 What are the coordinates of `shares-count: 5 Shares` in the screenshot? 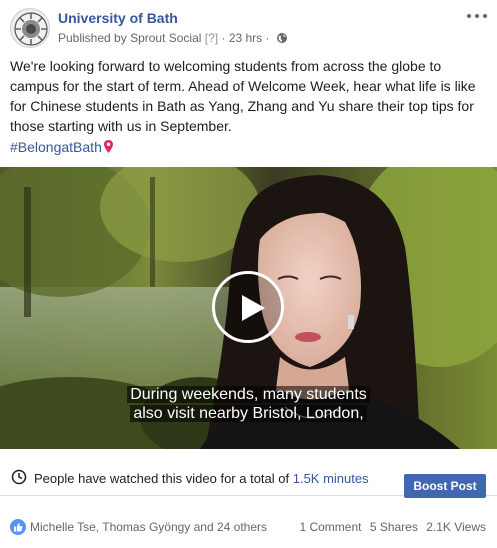 It's located at (394, 527).